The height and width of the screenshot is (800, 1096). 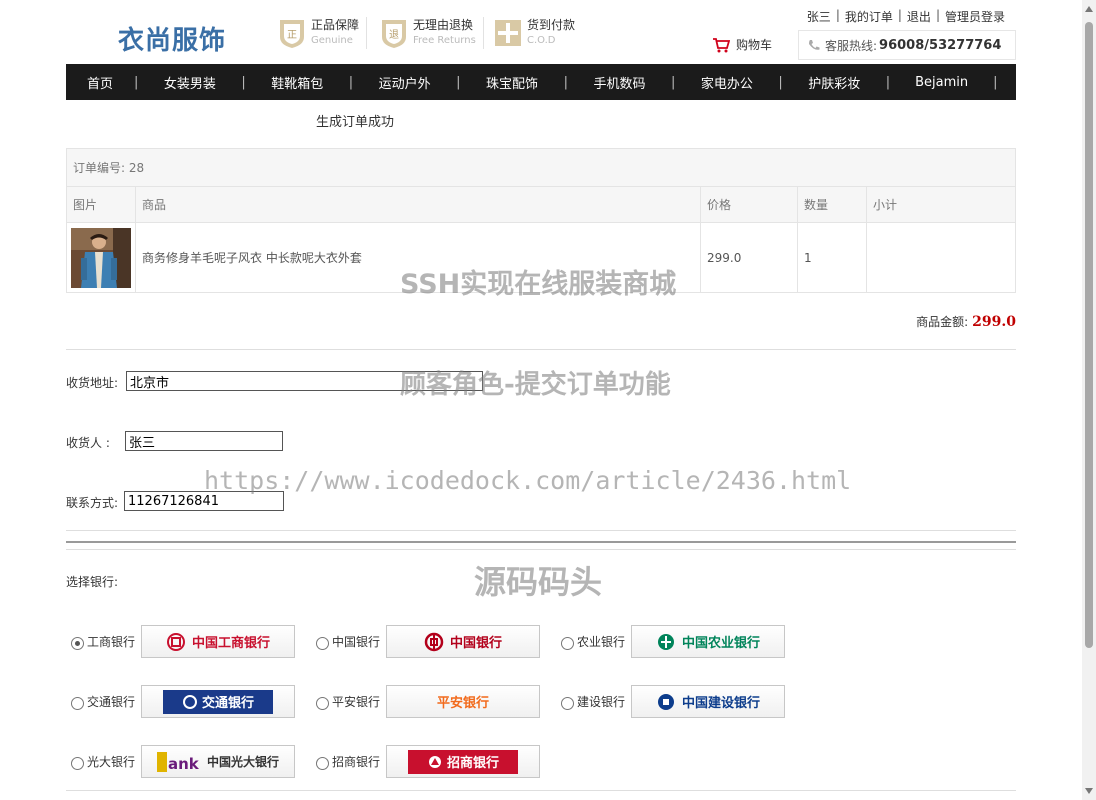 I want to click on cmb-emblem-icon, so click(x=434, y=761).